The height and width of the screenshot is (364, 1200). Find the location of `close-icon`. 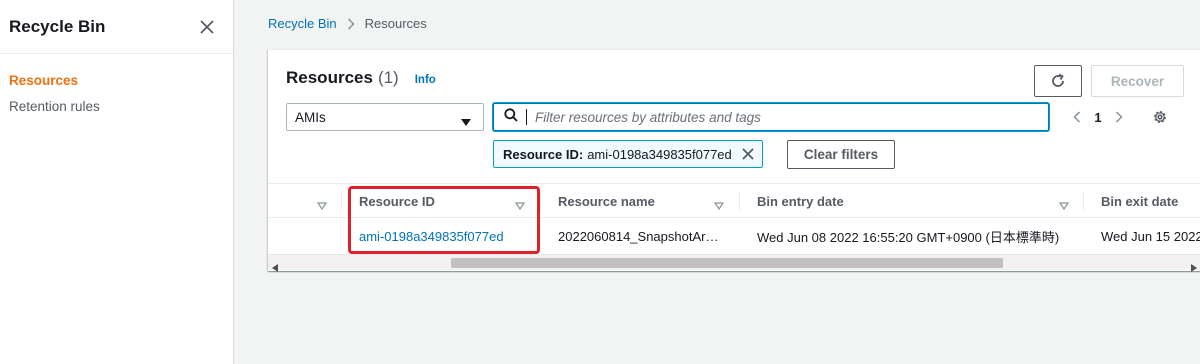

close-icon is located at coordinates (207, 27).